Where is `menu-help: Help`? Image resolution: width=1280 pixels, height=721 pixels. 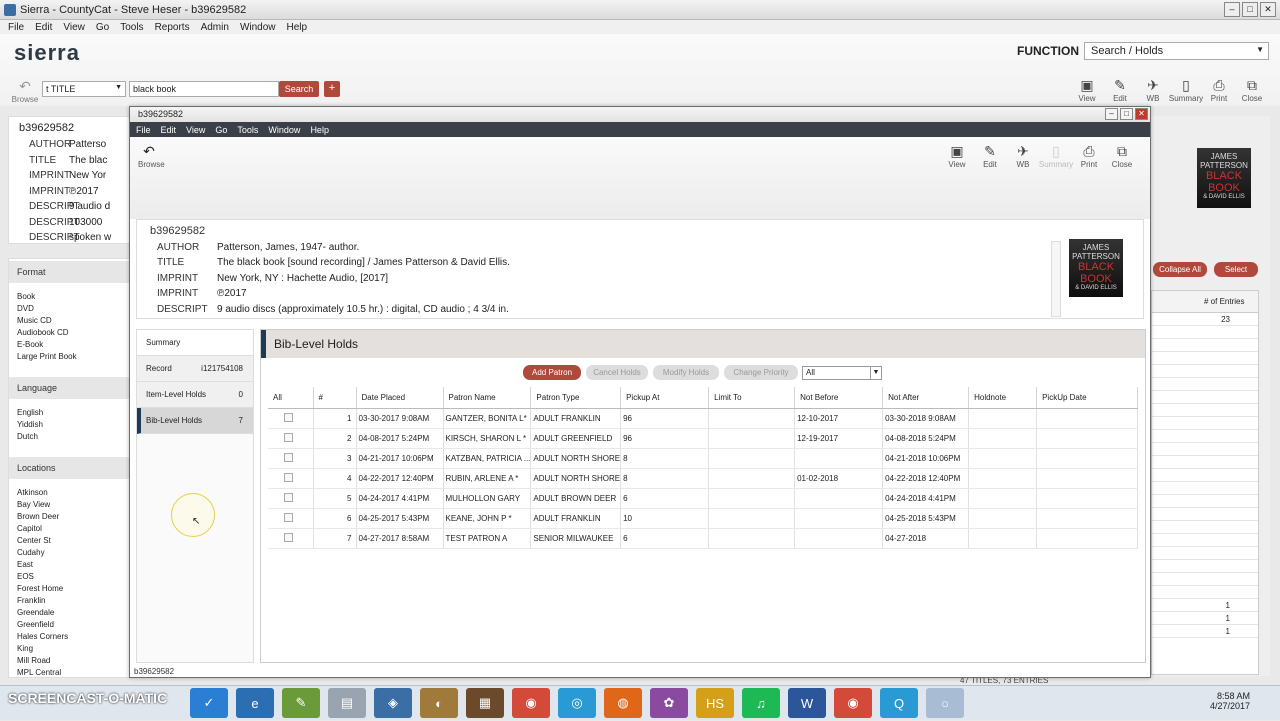
menu-help: Help is located at coordinates (297, 27).